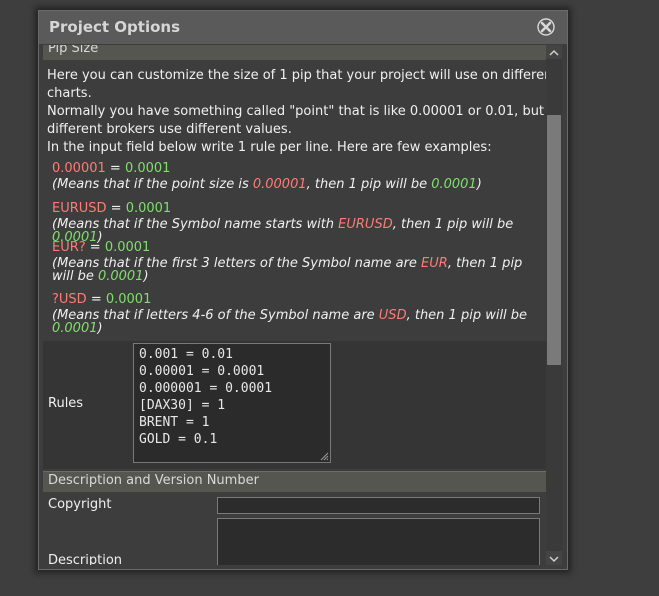 This screenshot has width=659, height=596. What do you see at coordinates (79, 168) in the screenshot?
I see `example-key: 0.00001` at bounding box center [79, 168].